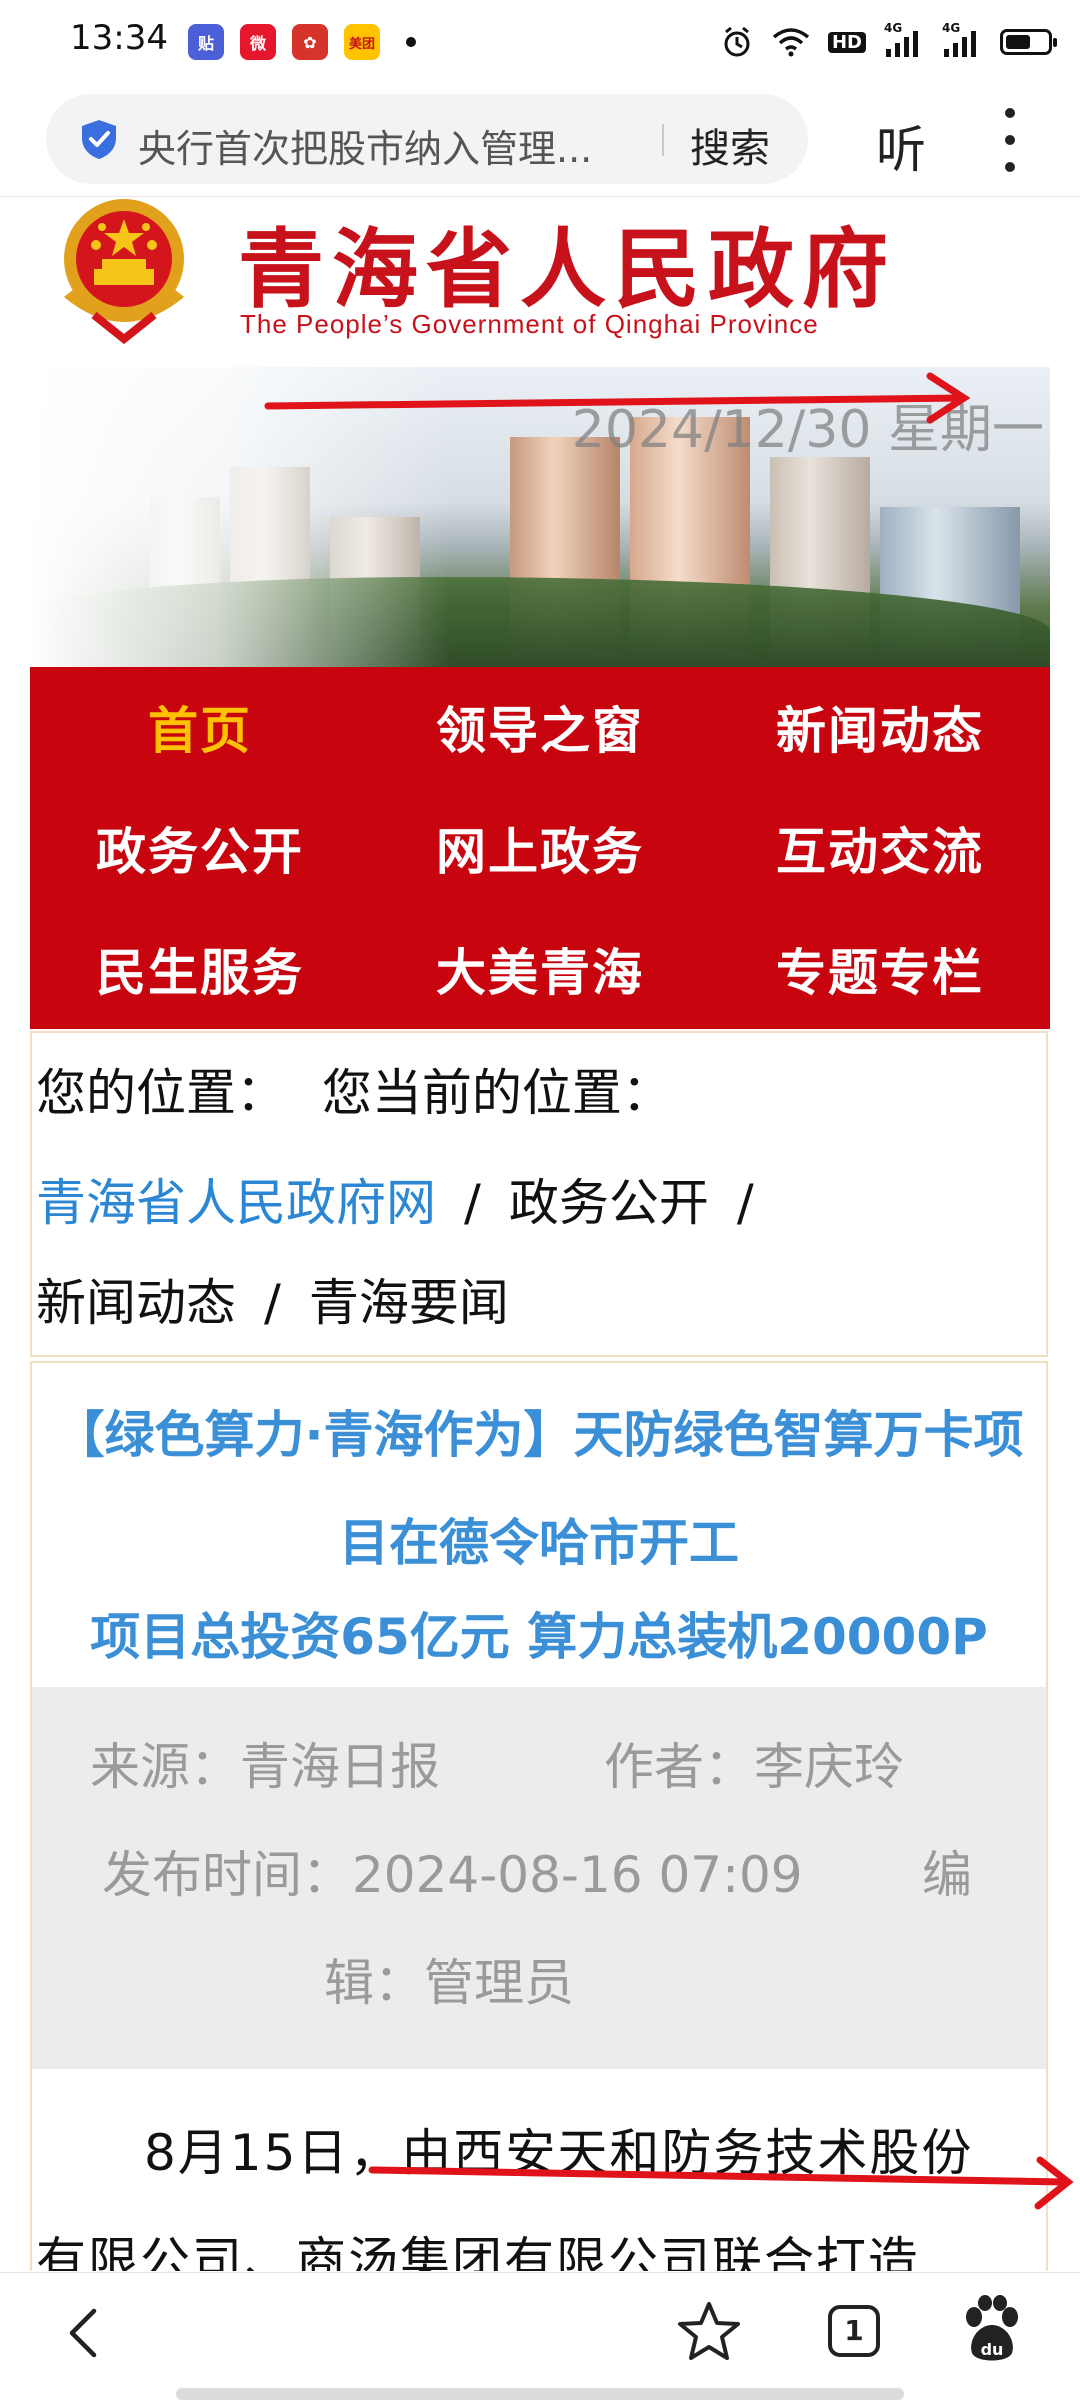  Describe the element at coordinates (992, 2349) in the screenshot. I see `svg-text: du` at that location.